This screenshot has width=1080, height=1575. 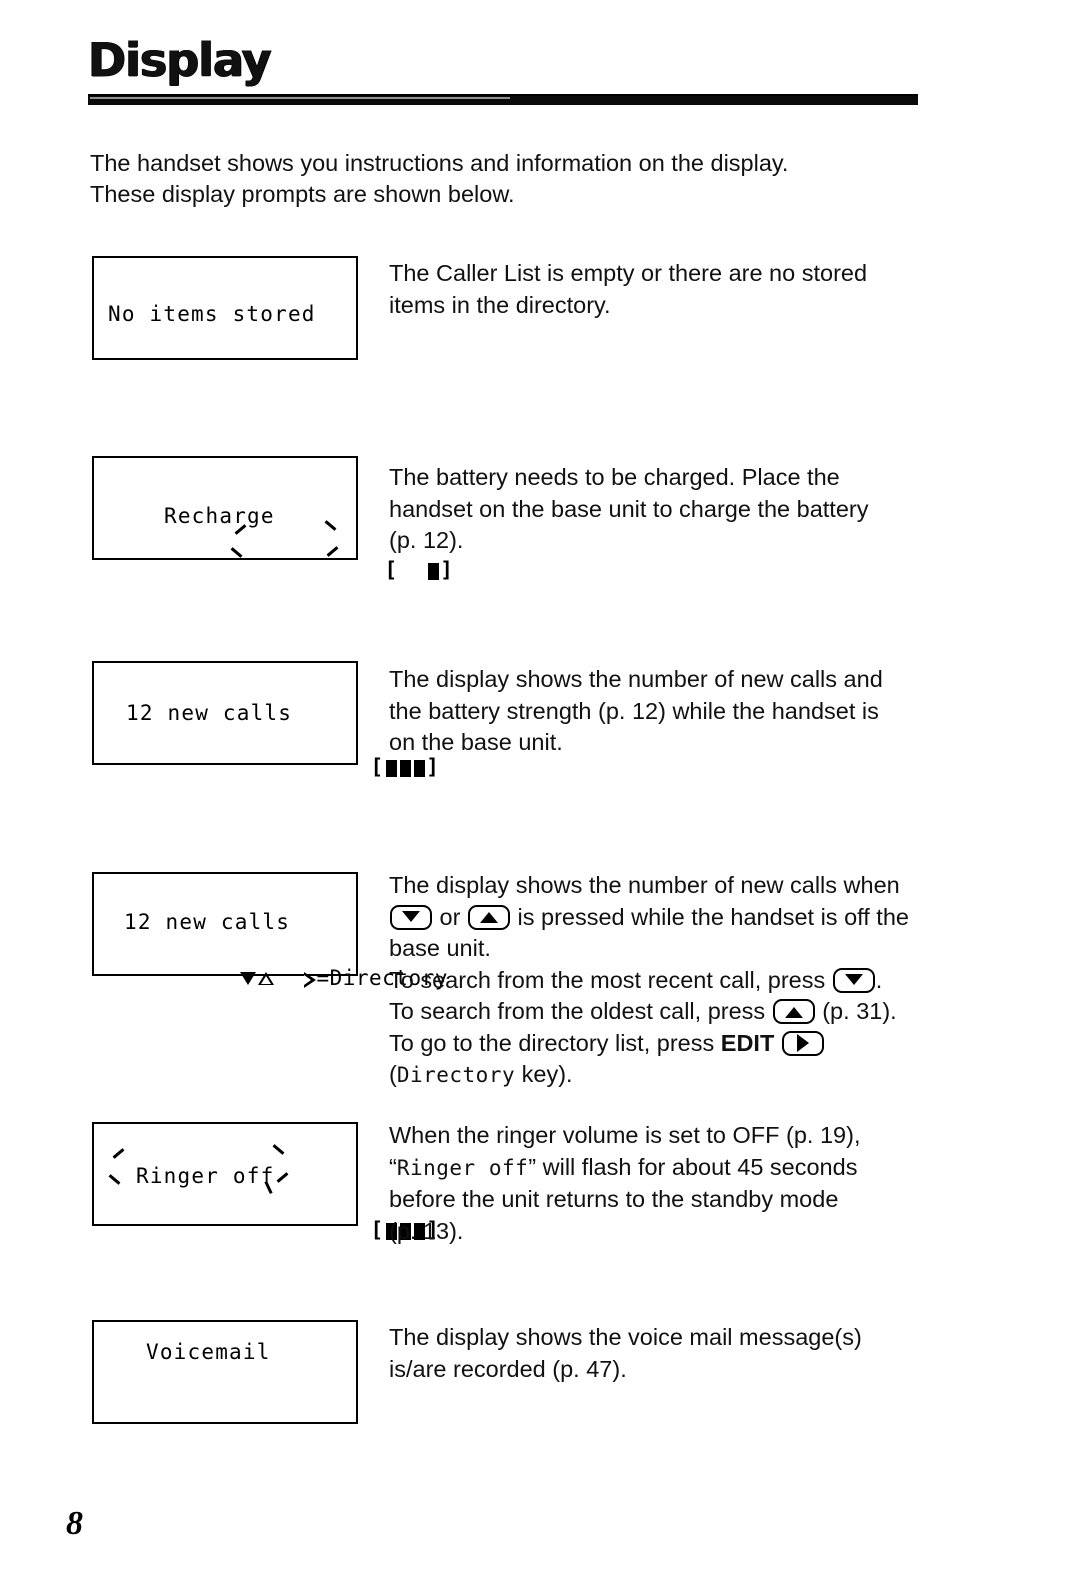 I want to click on lcd-screen-recharge: Recharge [], so click(x=272, y=519).